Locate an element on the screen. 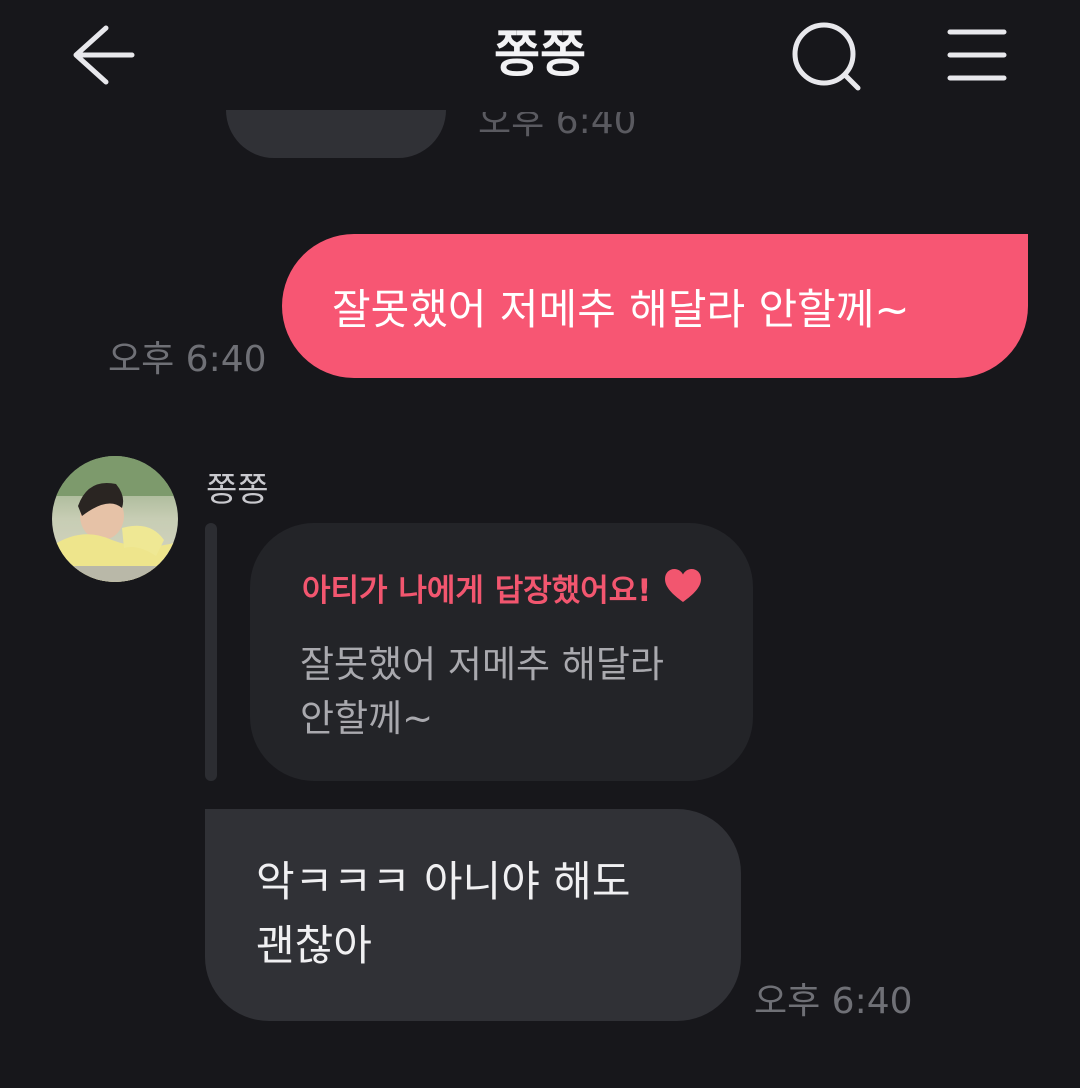  avatar-photo is located at coordinates (115, 519).